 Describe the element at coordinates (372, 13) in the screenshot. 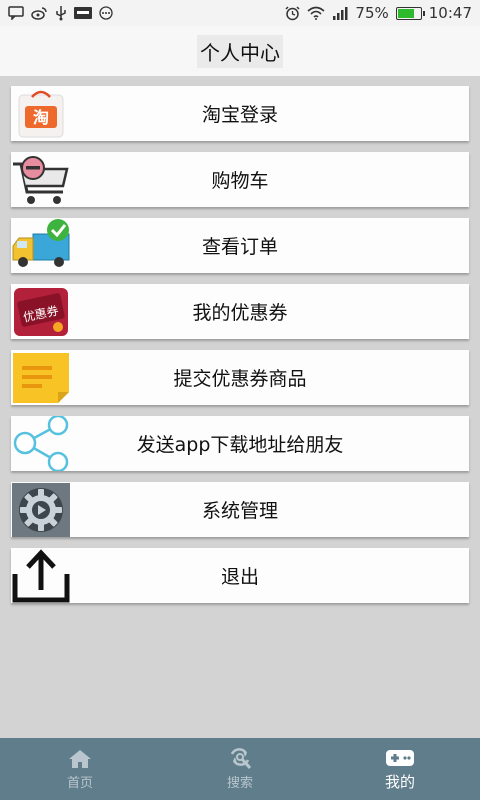

I see `battery-percent: 75%` at that location.